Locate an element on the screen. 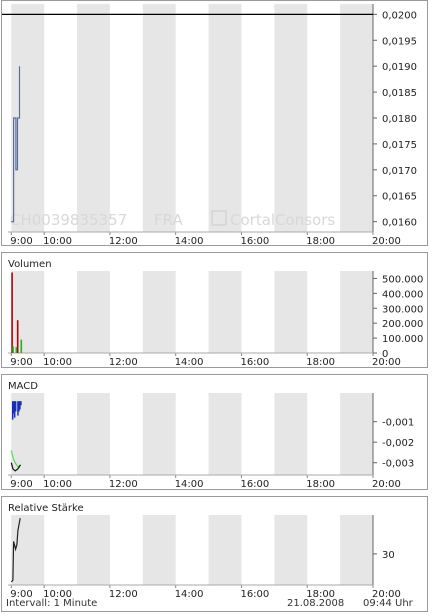 This screenshot has height=616, width=432. y-tick-label: 0 is located at coordinates (385, 354).